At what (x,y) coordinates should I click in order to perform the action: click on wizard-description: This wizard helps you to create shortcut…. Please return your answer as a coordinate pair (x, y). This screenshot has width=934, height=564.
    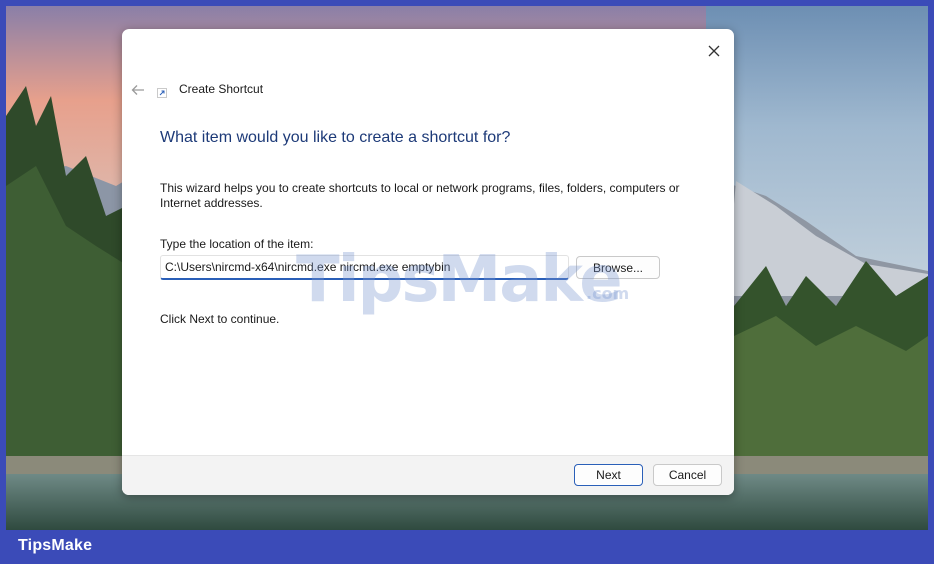
    Looking at the image, I should click on (420, 195).